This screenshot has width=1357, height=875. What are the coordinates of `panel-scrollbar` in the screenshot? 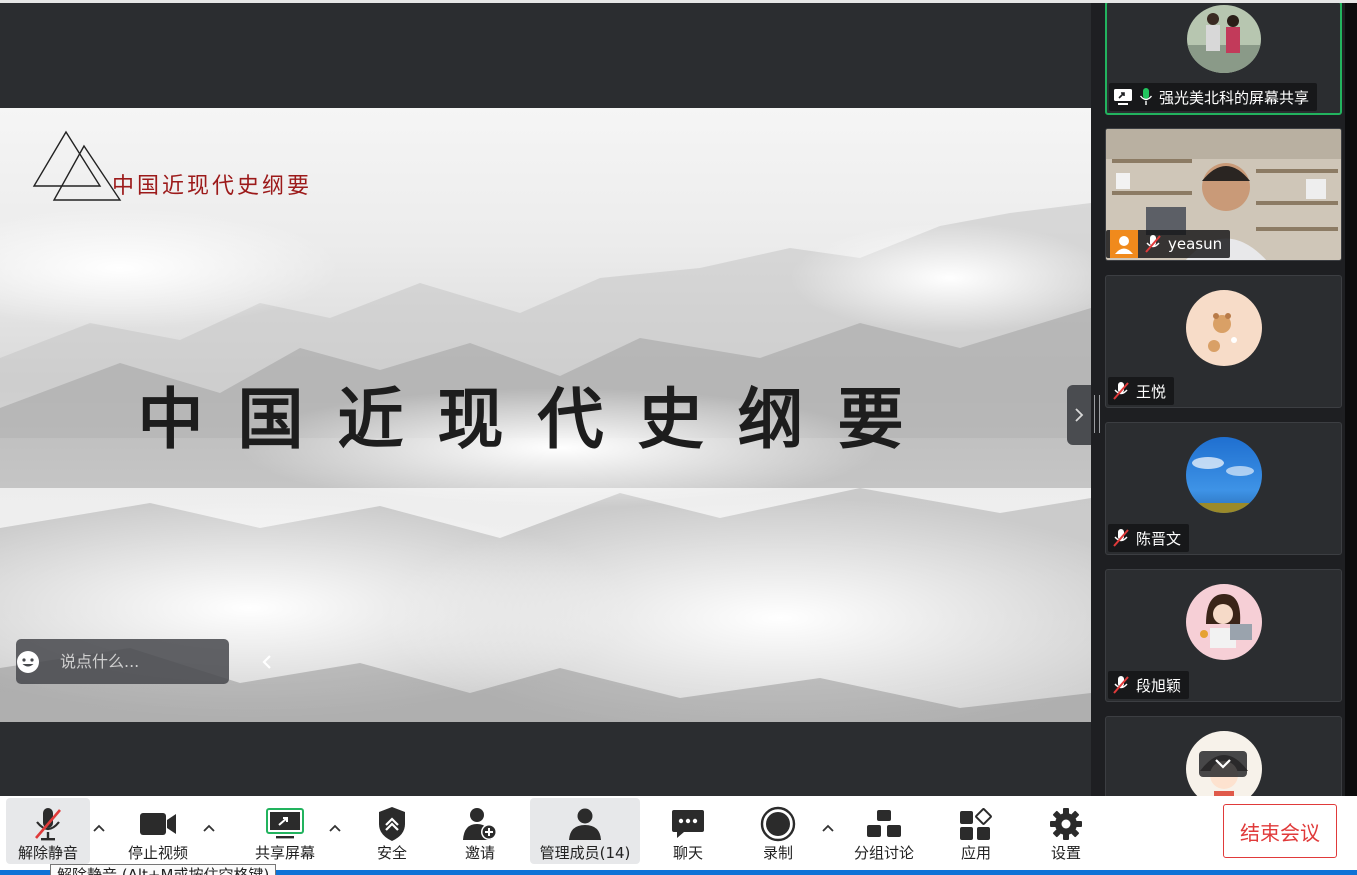 It's located at (1351, 399).